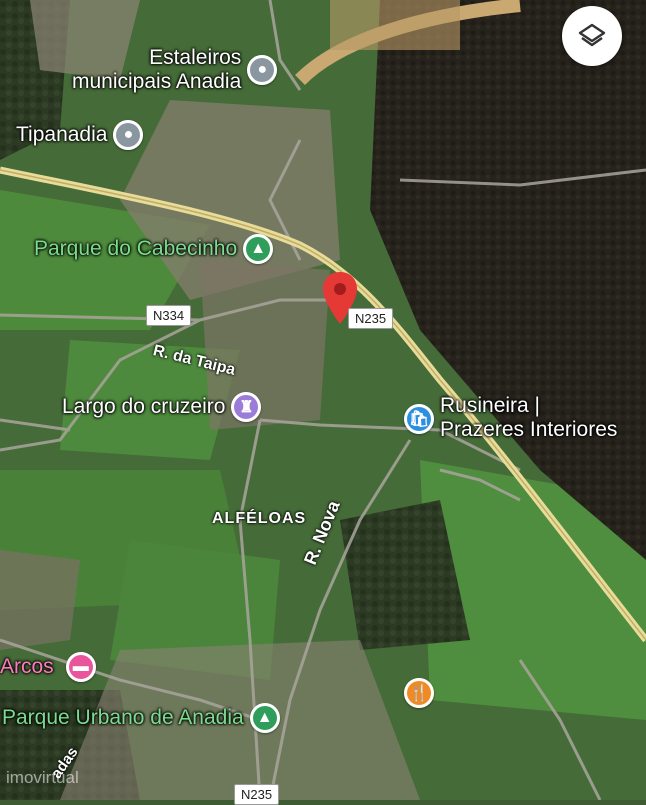  I want to click on poi-restaurant: 🍴, so click(419, 693).